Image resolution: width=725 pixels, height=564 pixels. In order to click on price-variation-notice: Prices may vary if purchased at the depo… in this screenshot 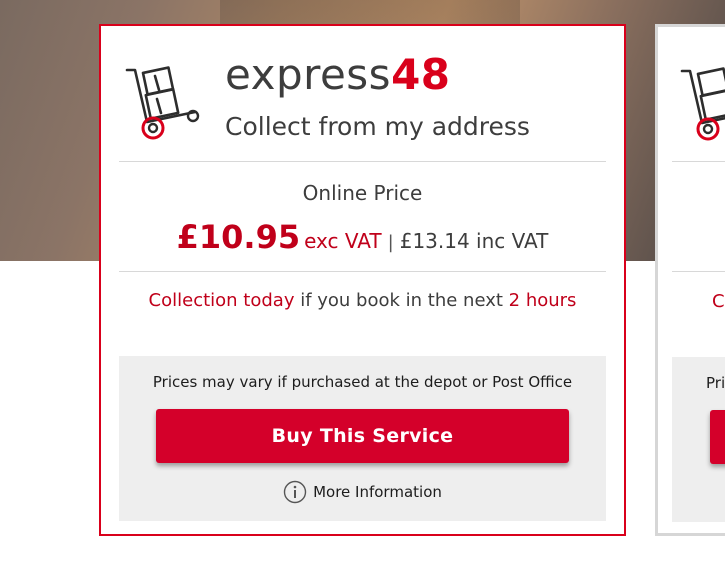, I will do `click(362, 382)`.